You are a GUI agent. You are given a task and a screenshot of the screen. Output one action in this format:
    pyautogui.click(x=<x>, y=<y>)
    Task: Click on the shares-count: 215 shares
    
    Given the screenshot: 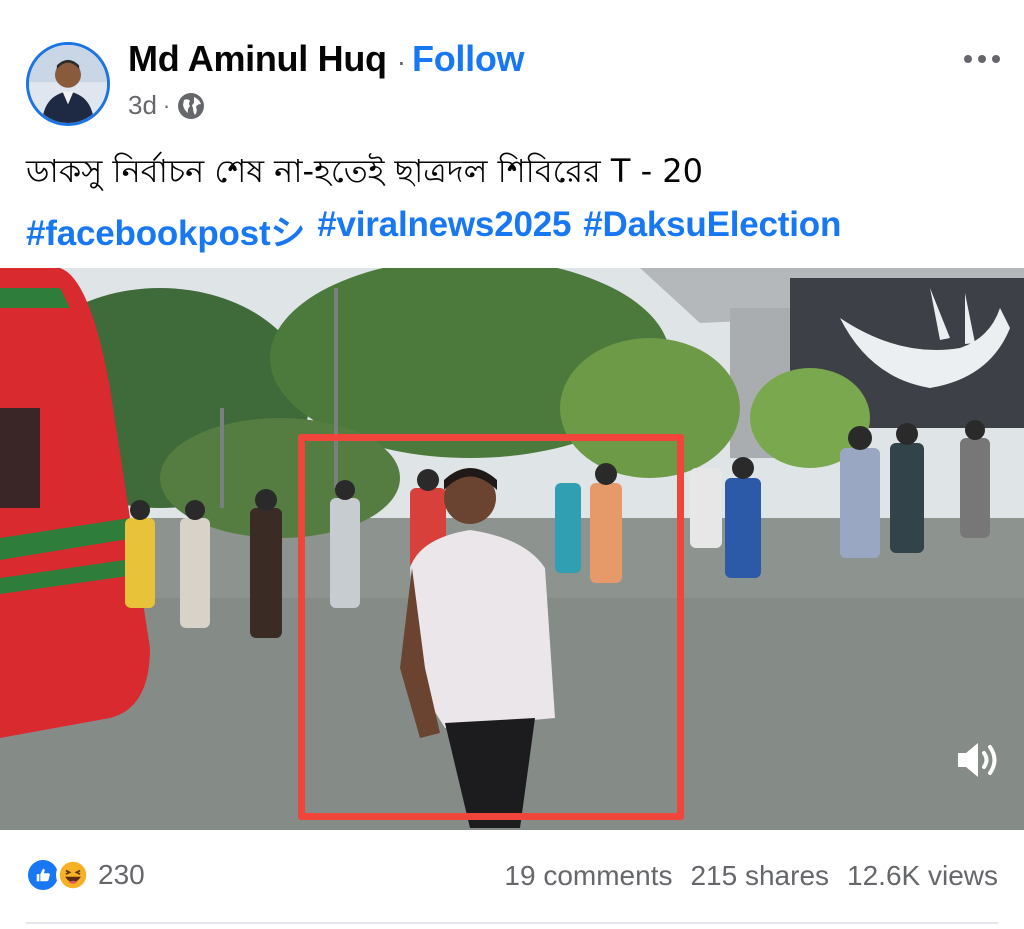 What is the action you would take?
    pyautogui.click(x=759, y=876)
    